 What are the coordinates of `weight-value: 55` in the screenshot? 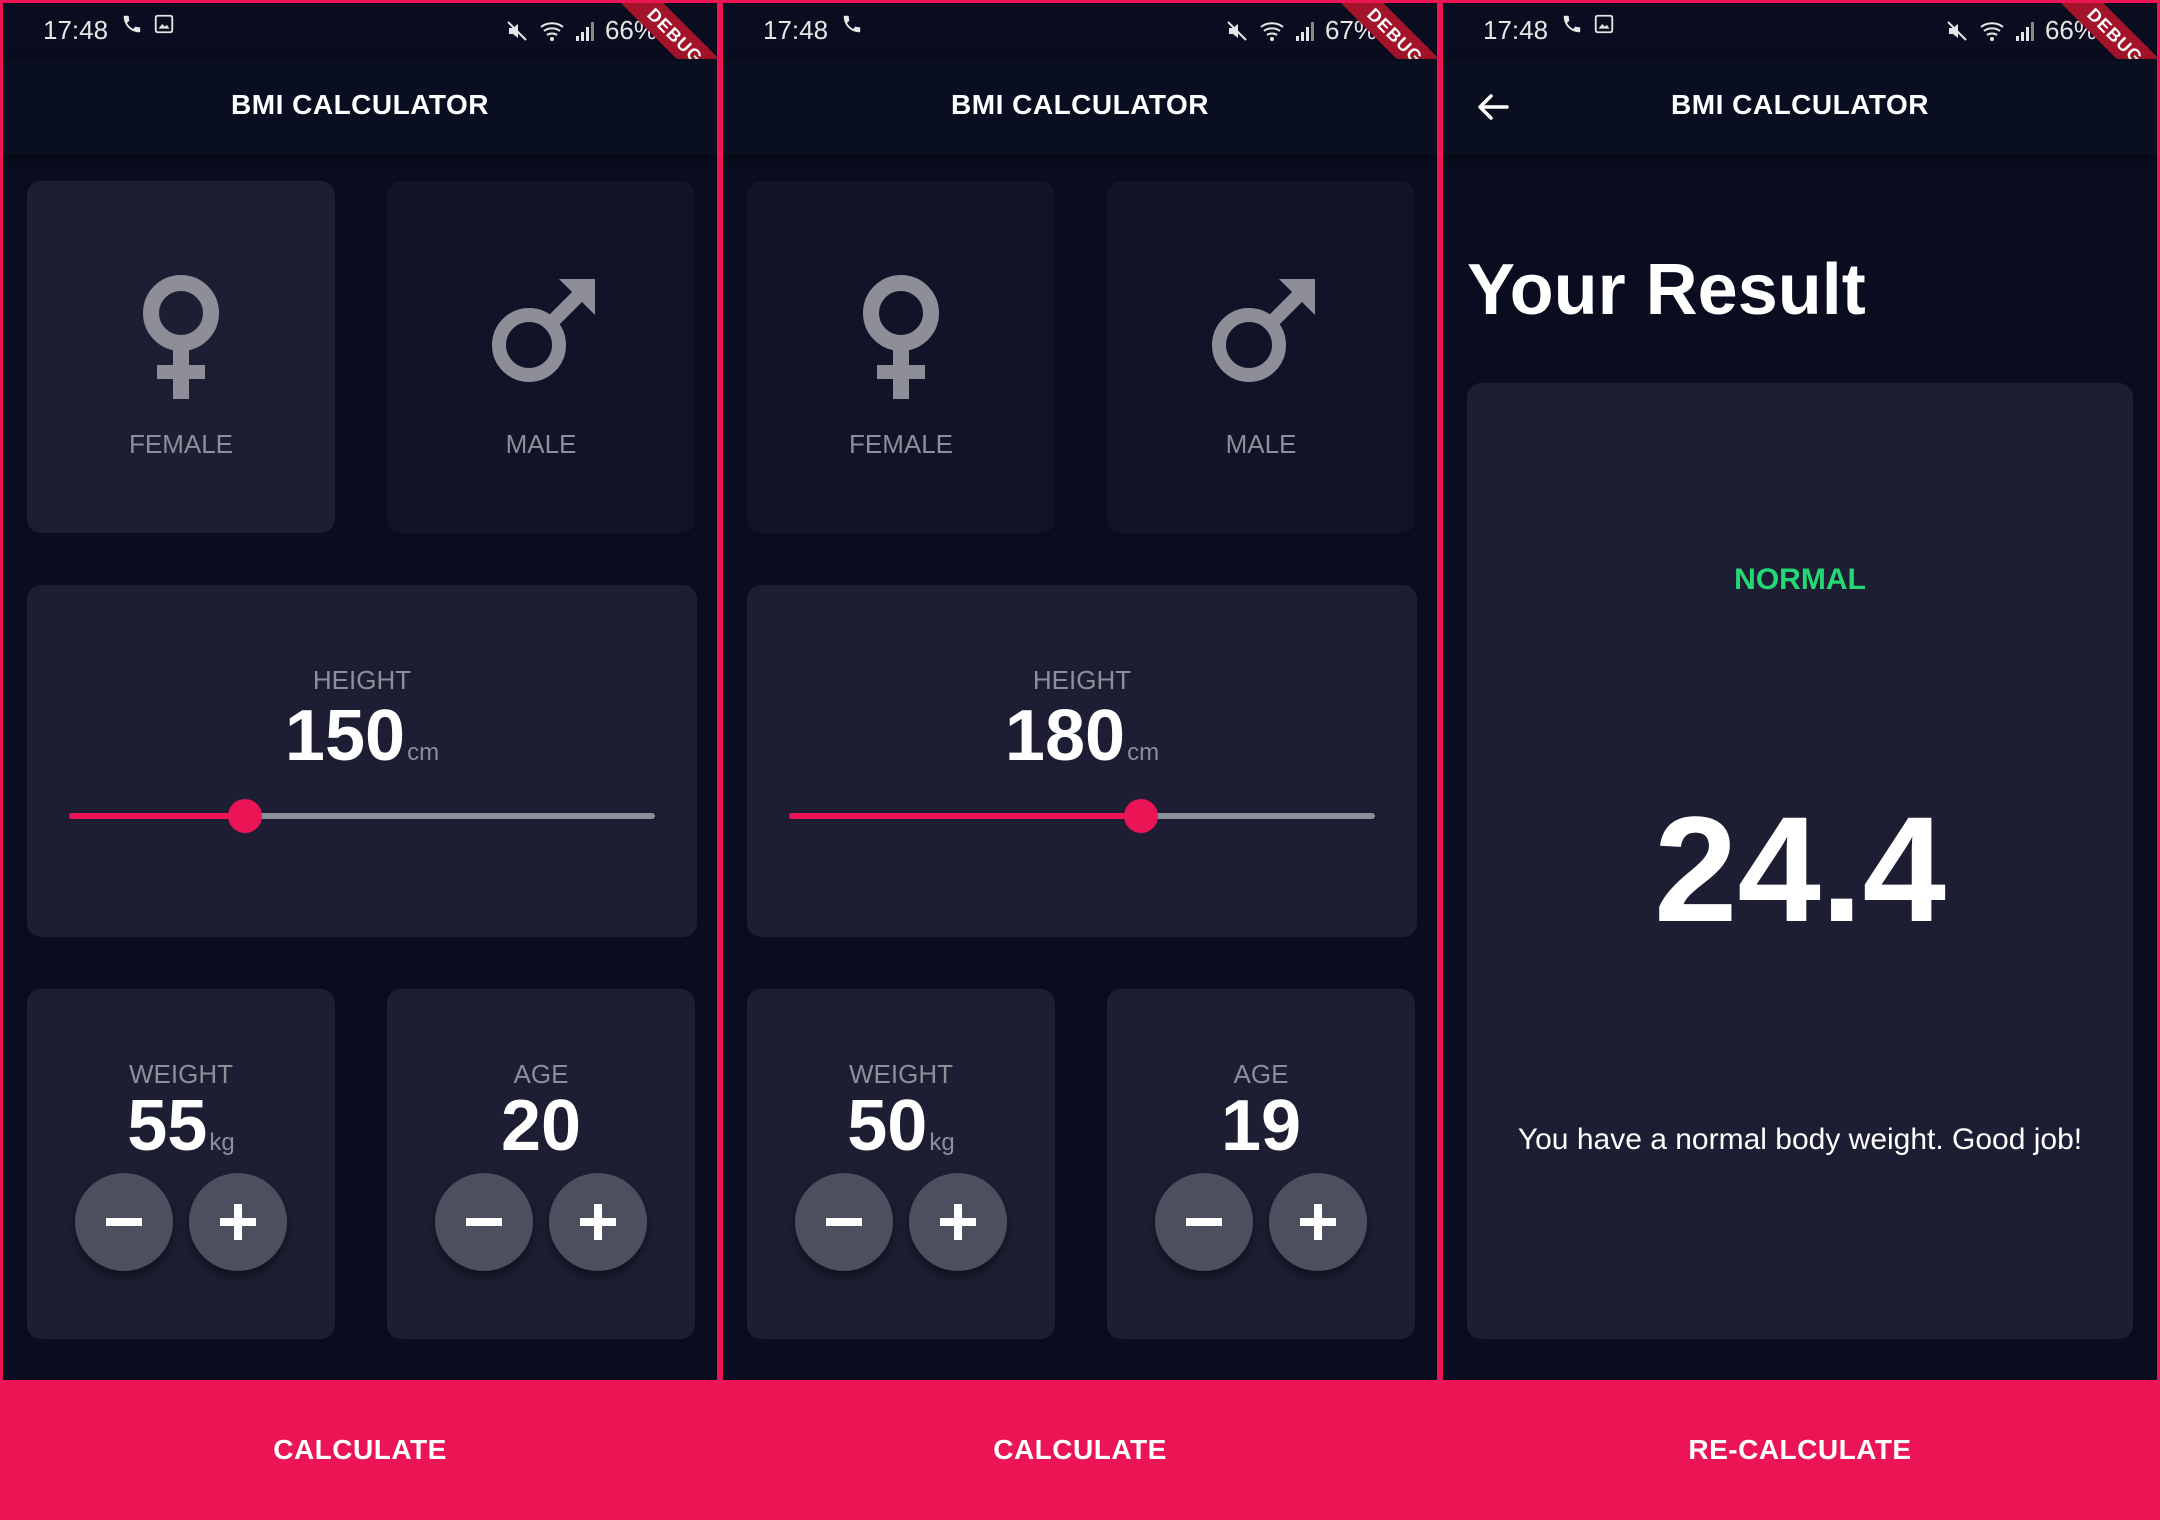 It's located at (167, 1126).